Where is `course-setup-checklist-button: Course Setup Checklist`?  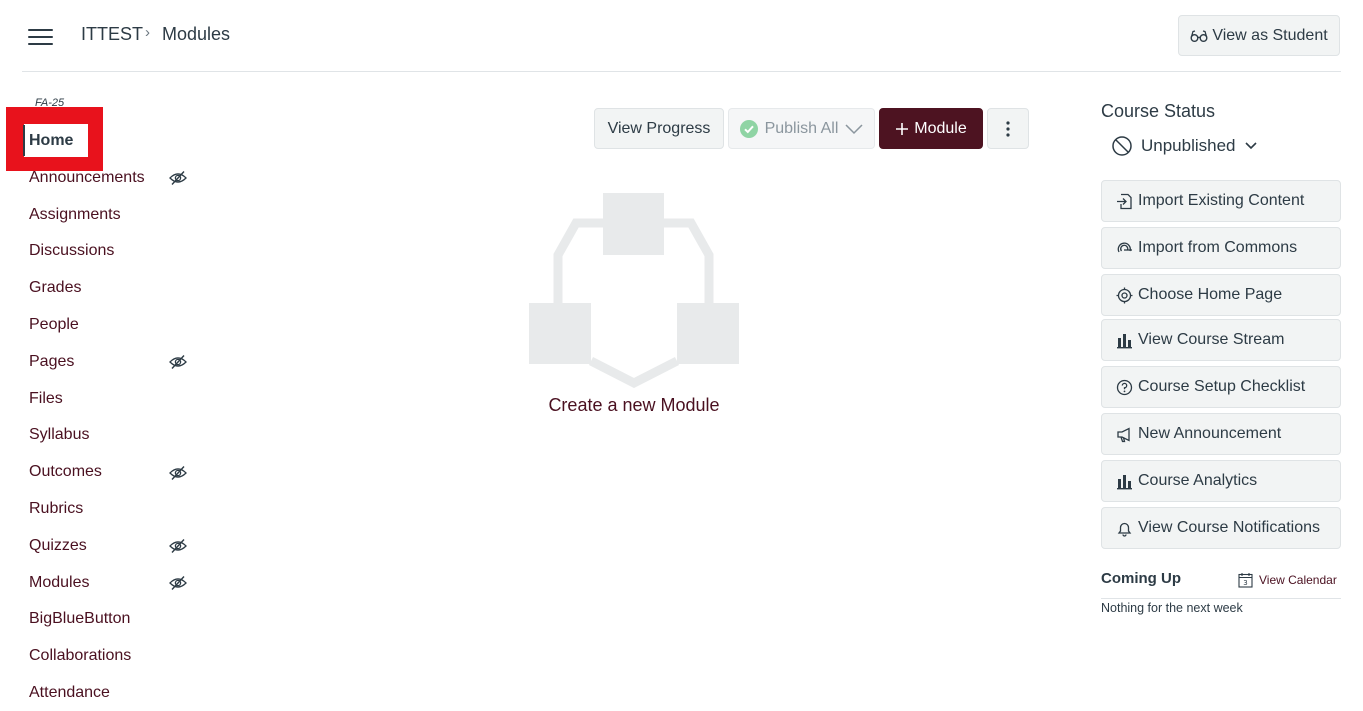
course-setup-checklist-button: Course Setup Checklist is located at coordinates (1221, 387).